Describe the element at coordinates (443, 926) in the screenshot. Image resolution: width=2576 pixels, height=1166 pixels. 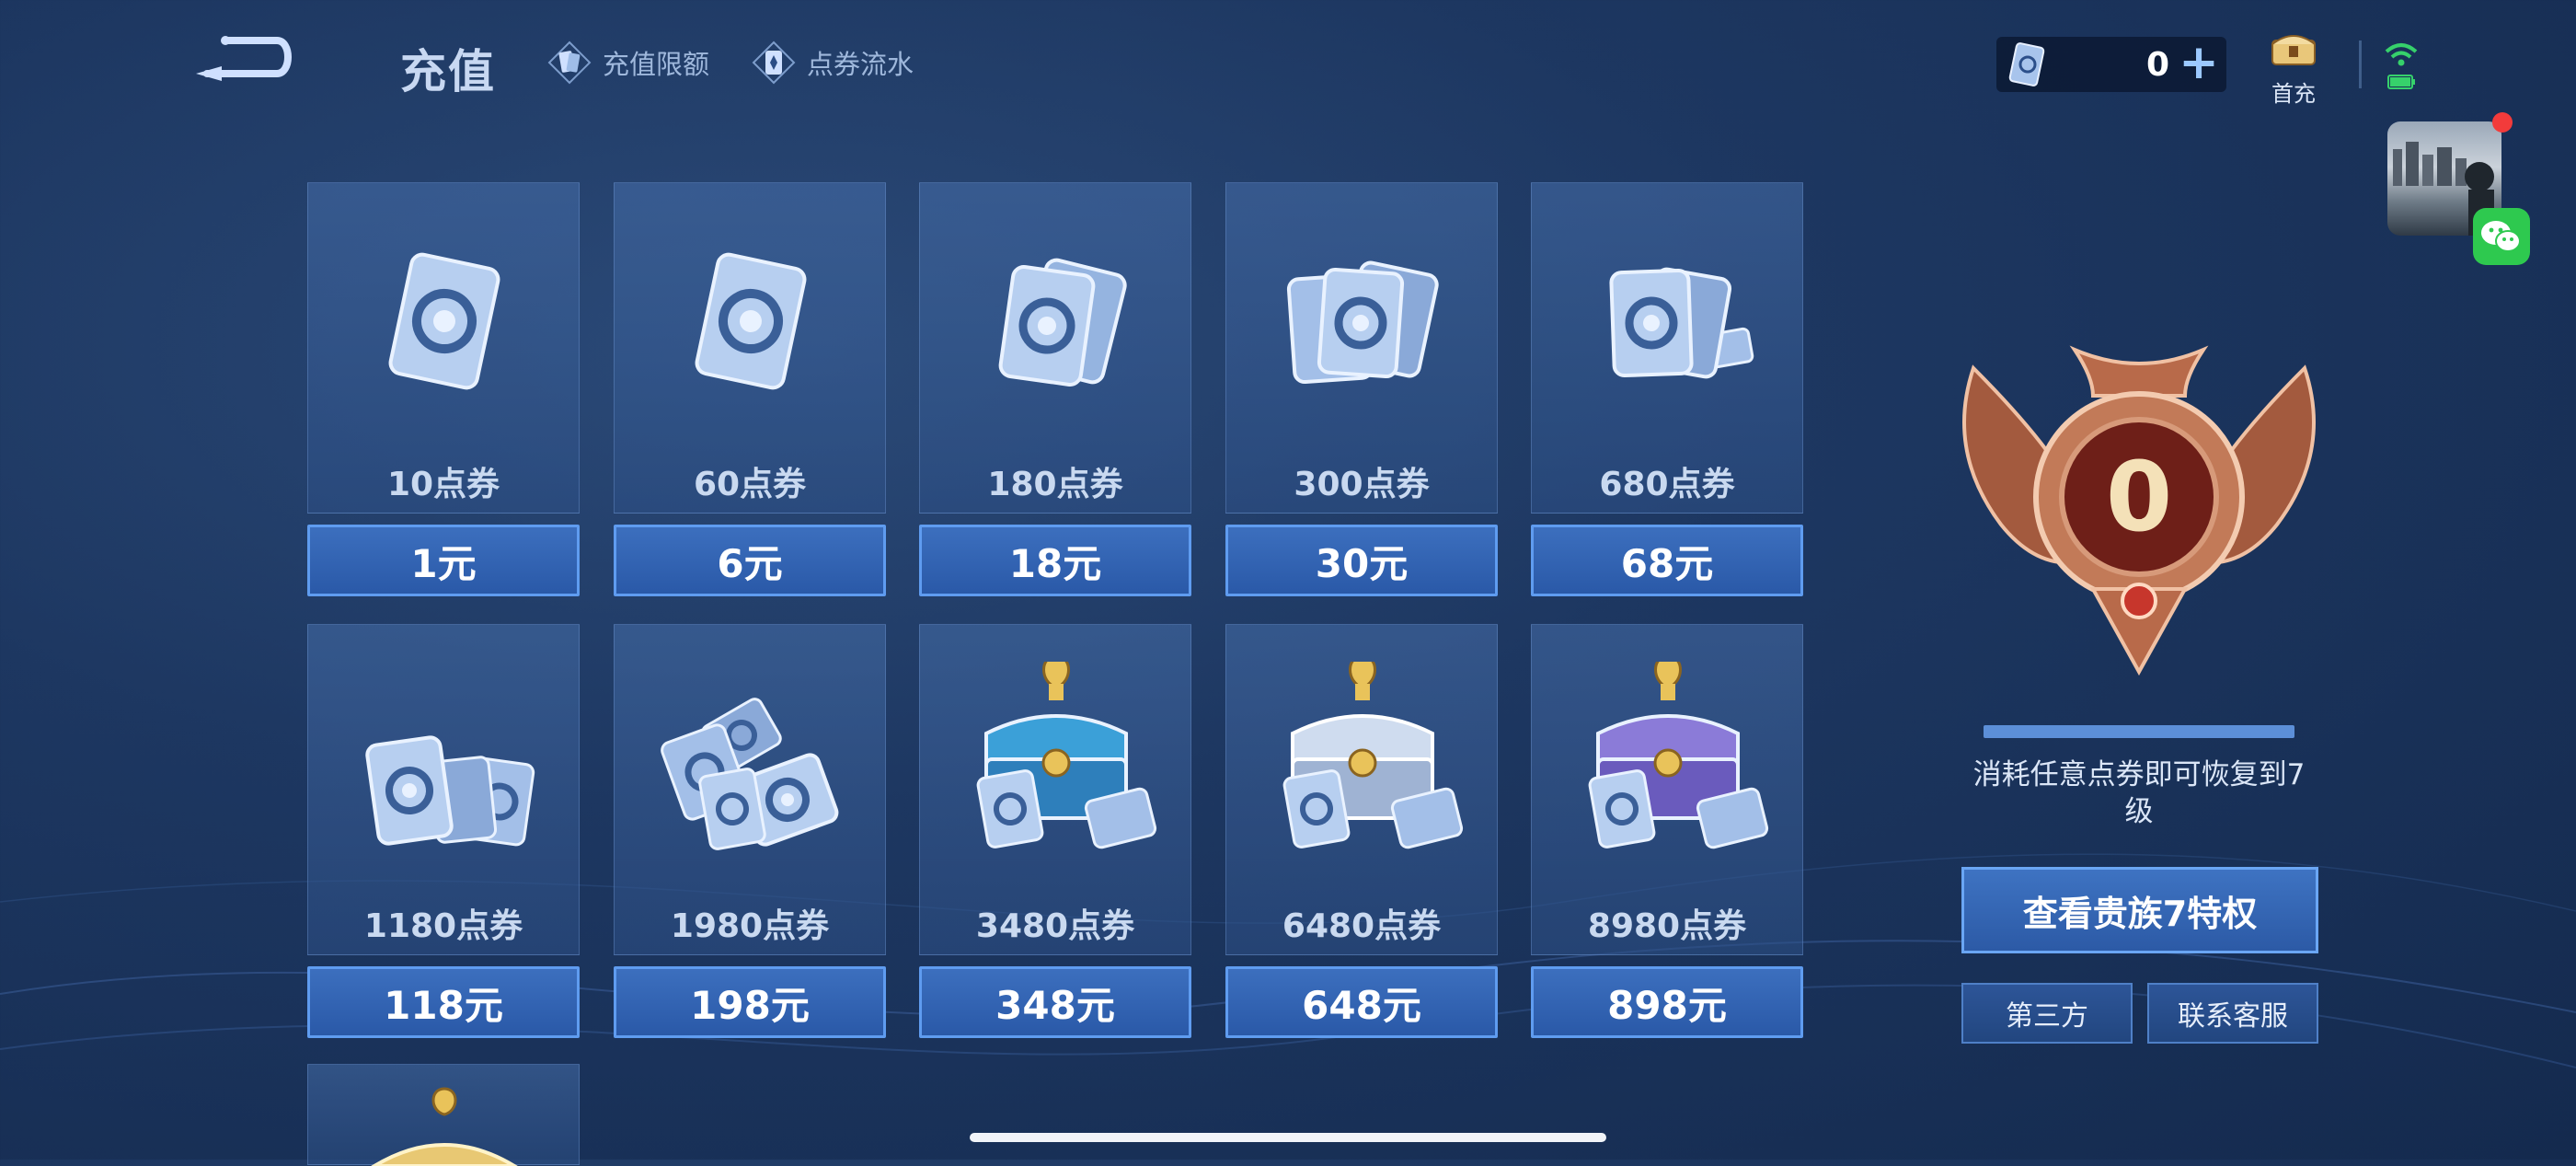
I see `pack-amount: 1180点券` at that location.